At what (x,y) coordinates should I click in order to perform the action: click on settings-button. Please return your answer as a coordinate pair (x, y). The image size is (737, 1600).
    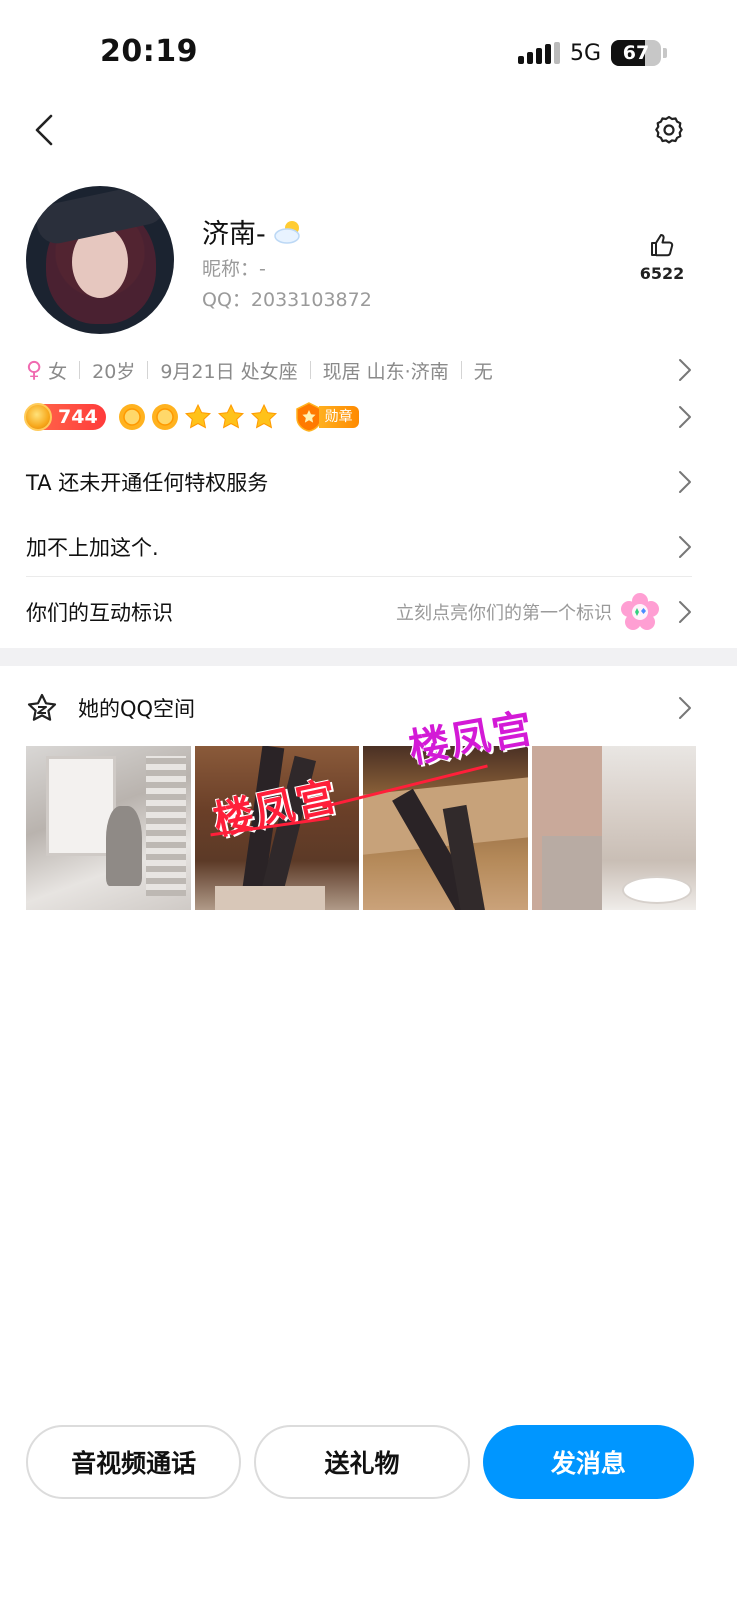
    Looking at the image, I should click on (669, 130).